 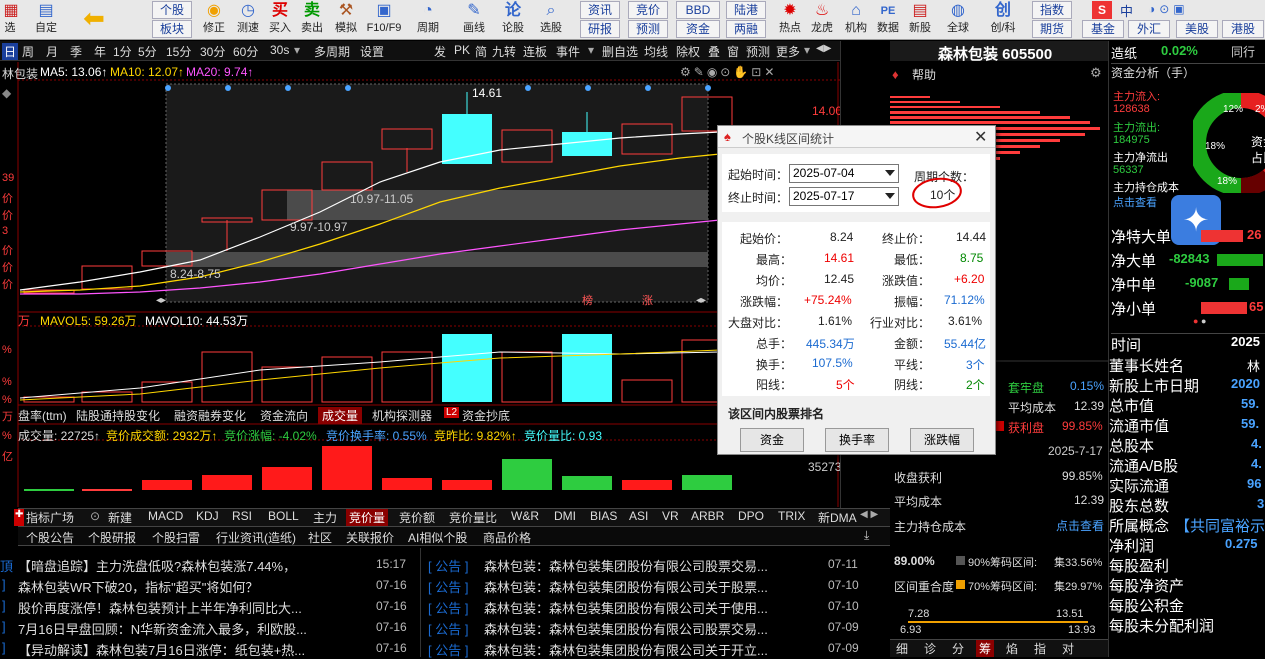 What do you see at coordinates (10, 20) in the screenshot?
I see `toolbar-item-select: ▦ 选` at bounding box center [10, 20].